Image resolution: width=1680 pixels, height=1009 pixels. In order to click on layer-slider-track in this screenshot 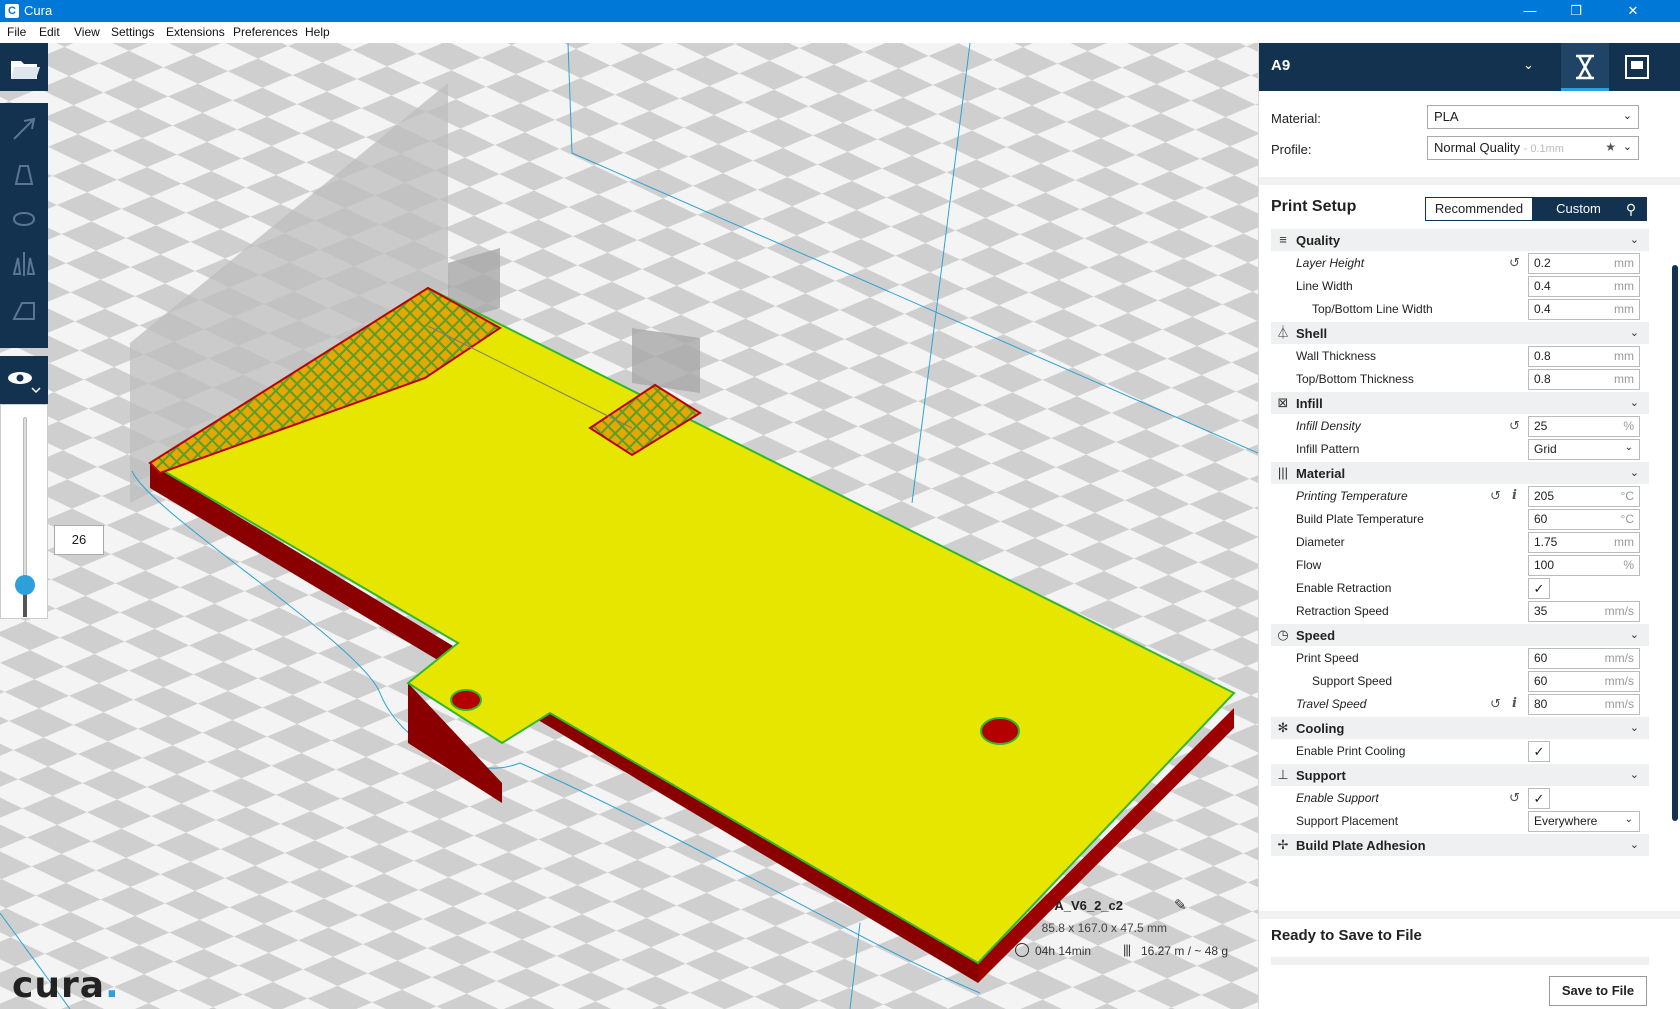, I will do `click(25, 507)`.